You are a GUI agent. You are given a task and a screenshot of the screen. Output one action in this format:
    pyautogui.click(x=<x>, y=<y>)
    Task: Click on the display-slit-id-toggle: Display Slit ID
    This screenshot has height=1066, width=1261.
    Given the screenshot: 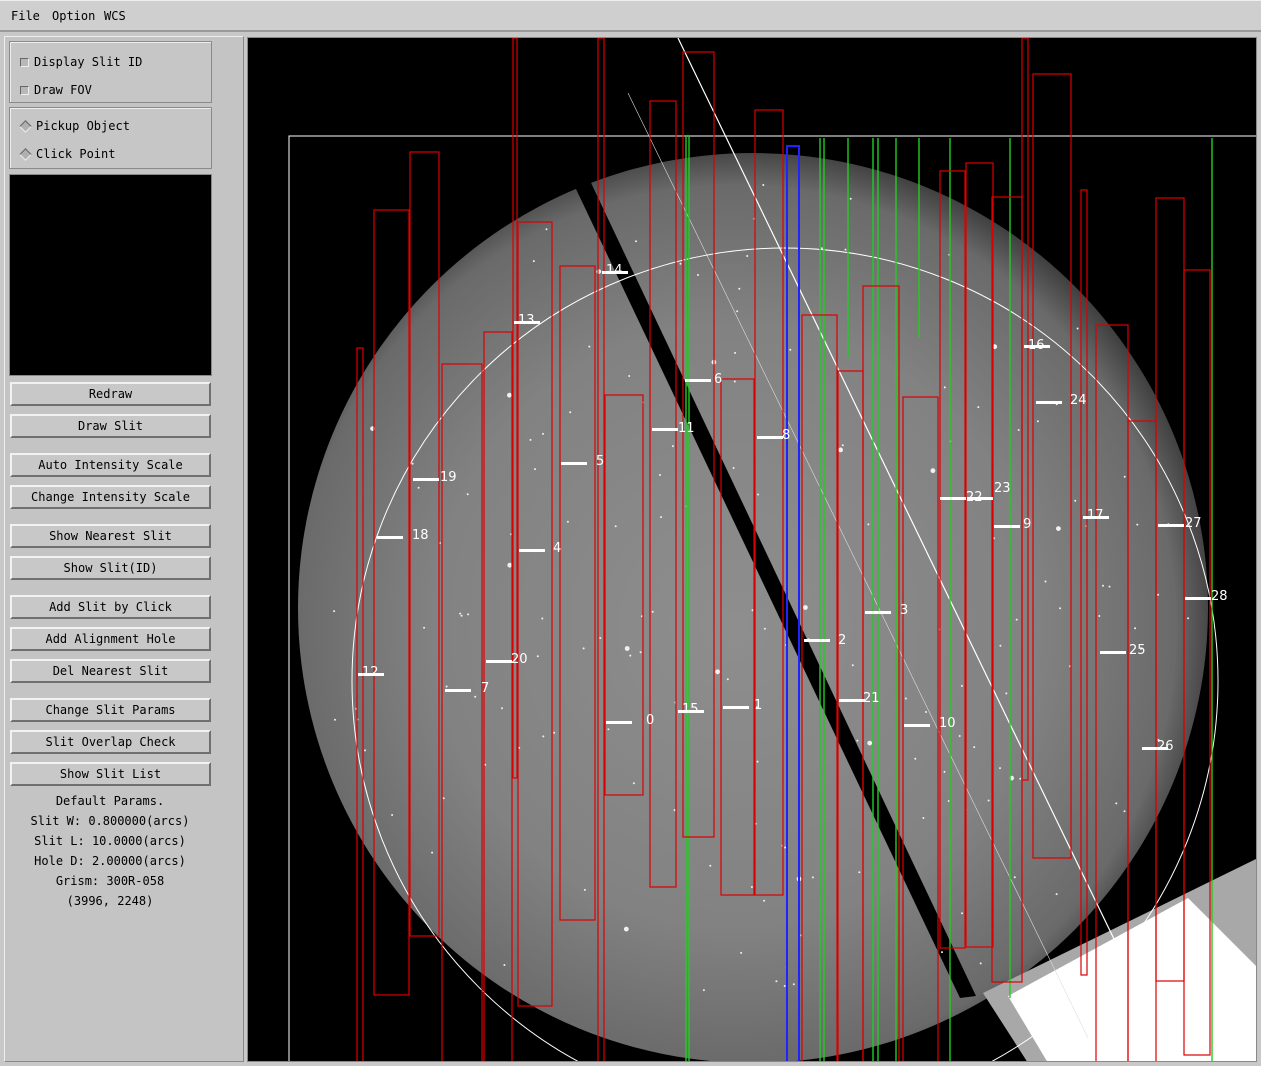 What is the action you would take?
    pyautogui.click(x=81, y=62)
    